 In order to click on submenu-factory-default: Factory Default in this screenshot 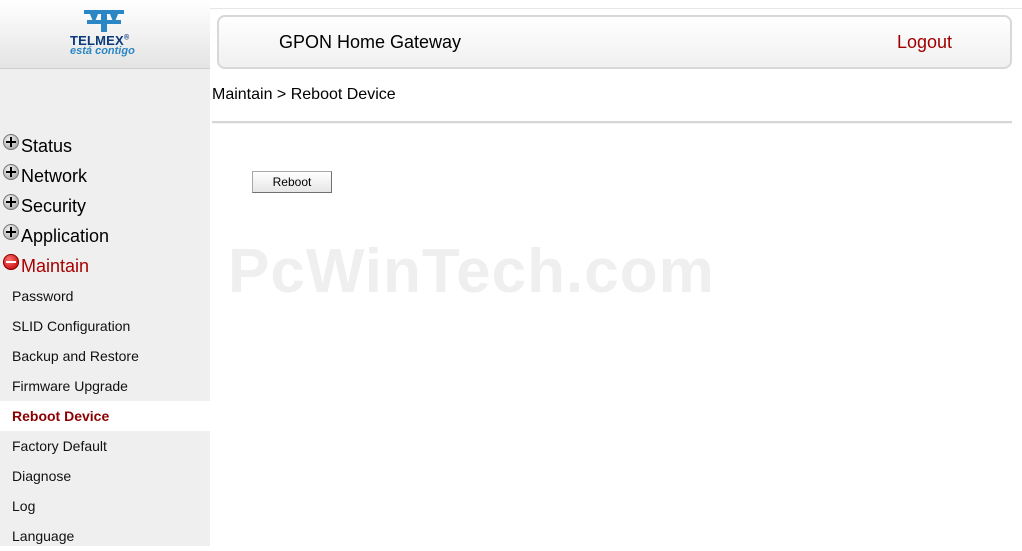, I will do `click(105, 446)`.